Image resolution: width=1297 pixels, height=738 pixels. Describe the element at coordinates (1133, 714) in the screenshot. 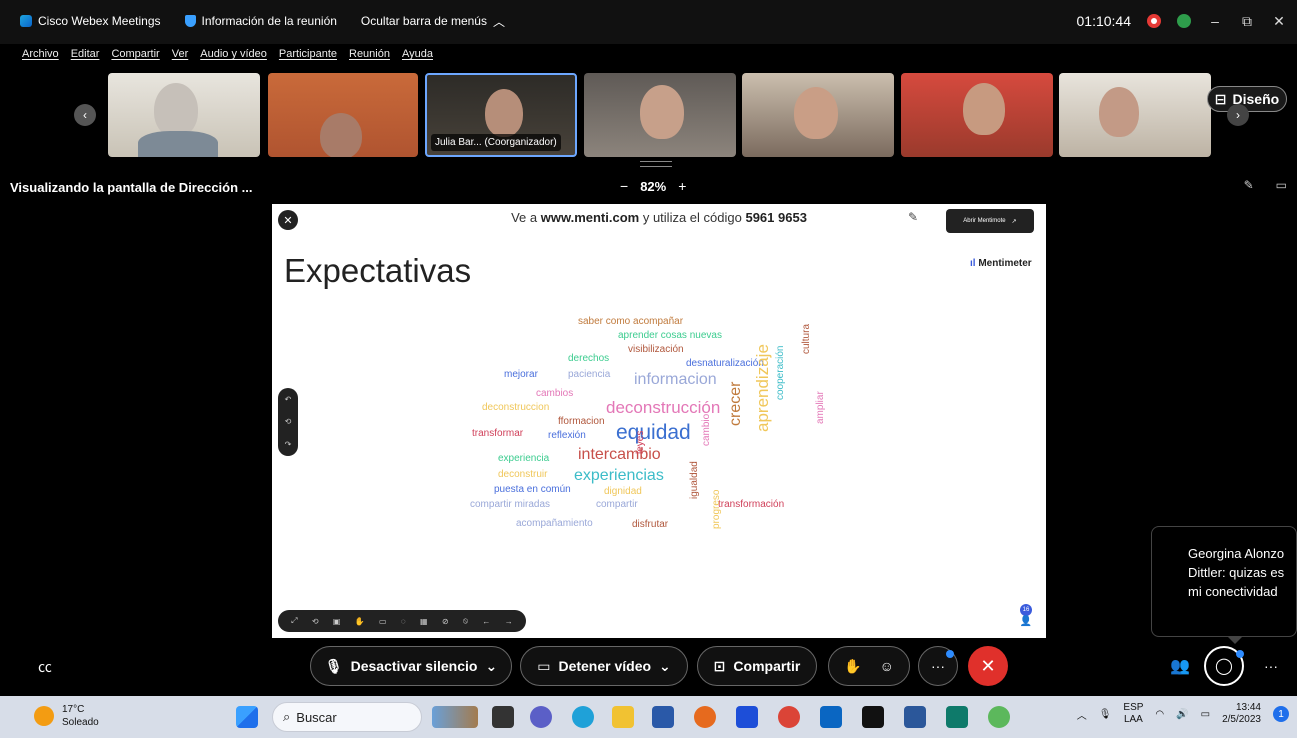

I see `language-indicator: ESP LAA` at that location.